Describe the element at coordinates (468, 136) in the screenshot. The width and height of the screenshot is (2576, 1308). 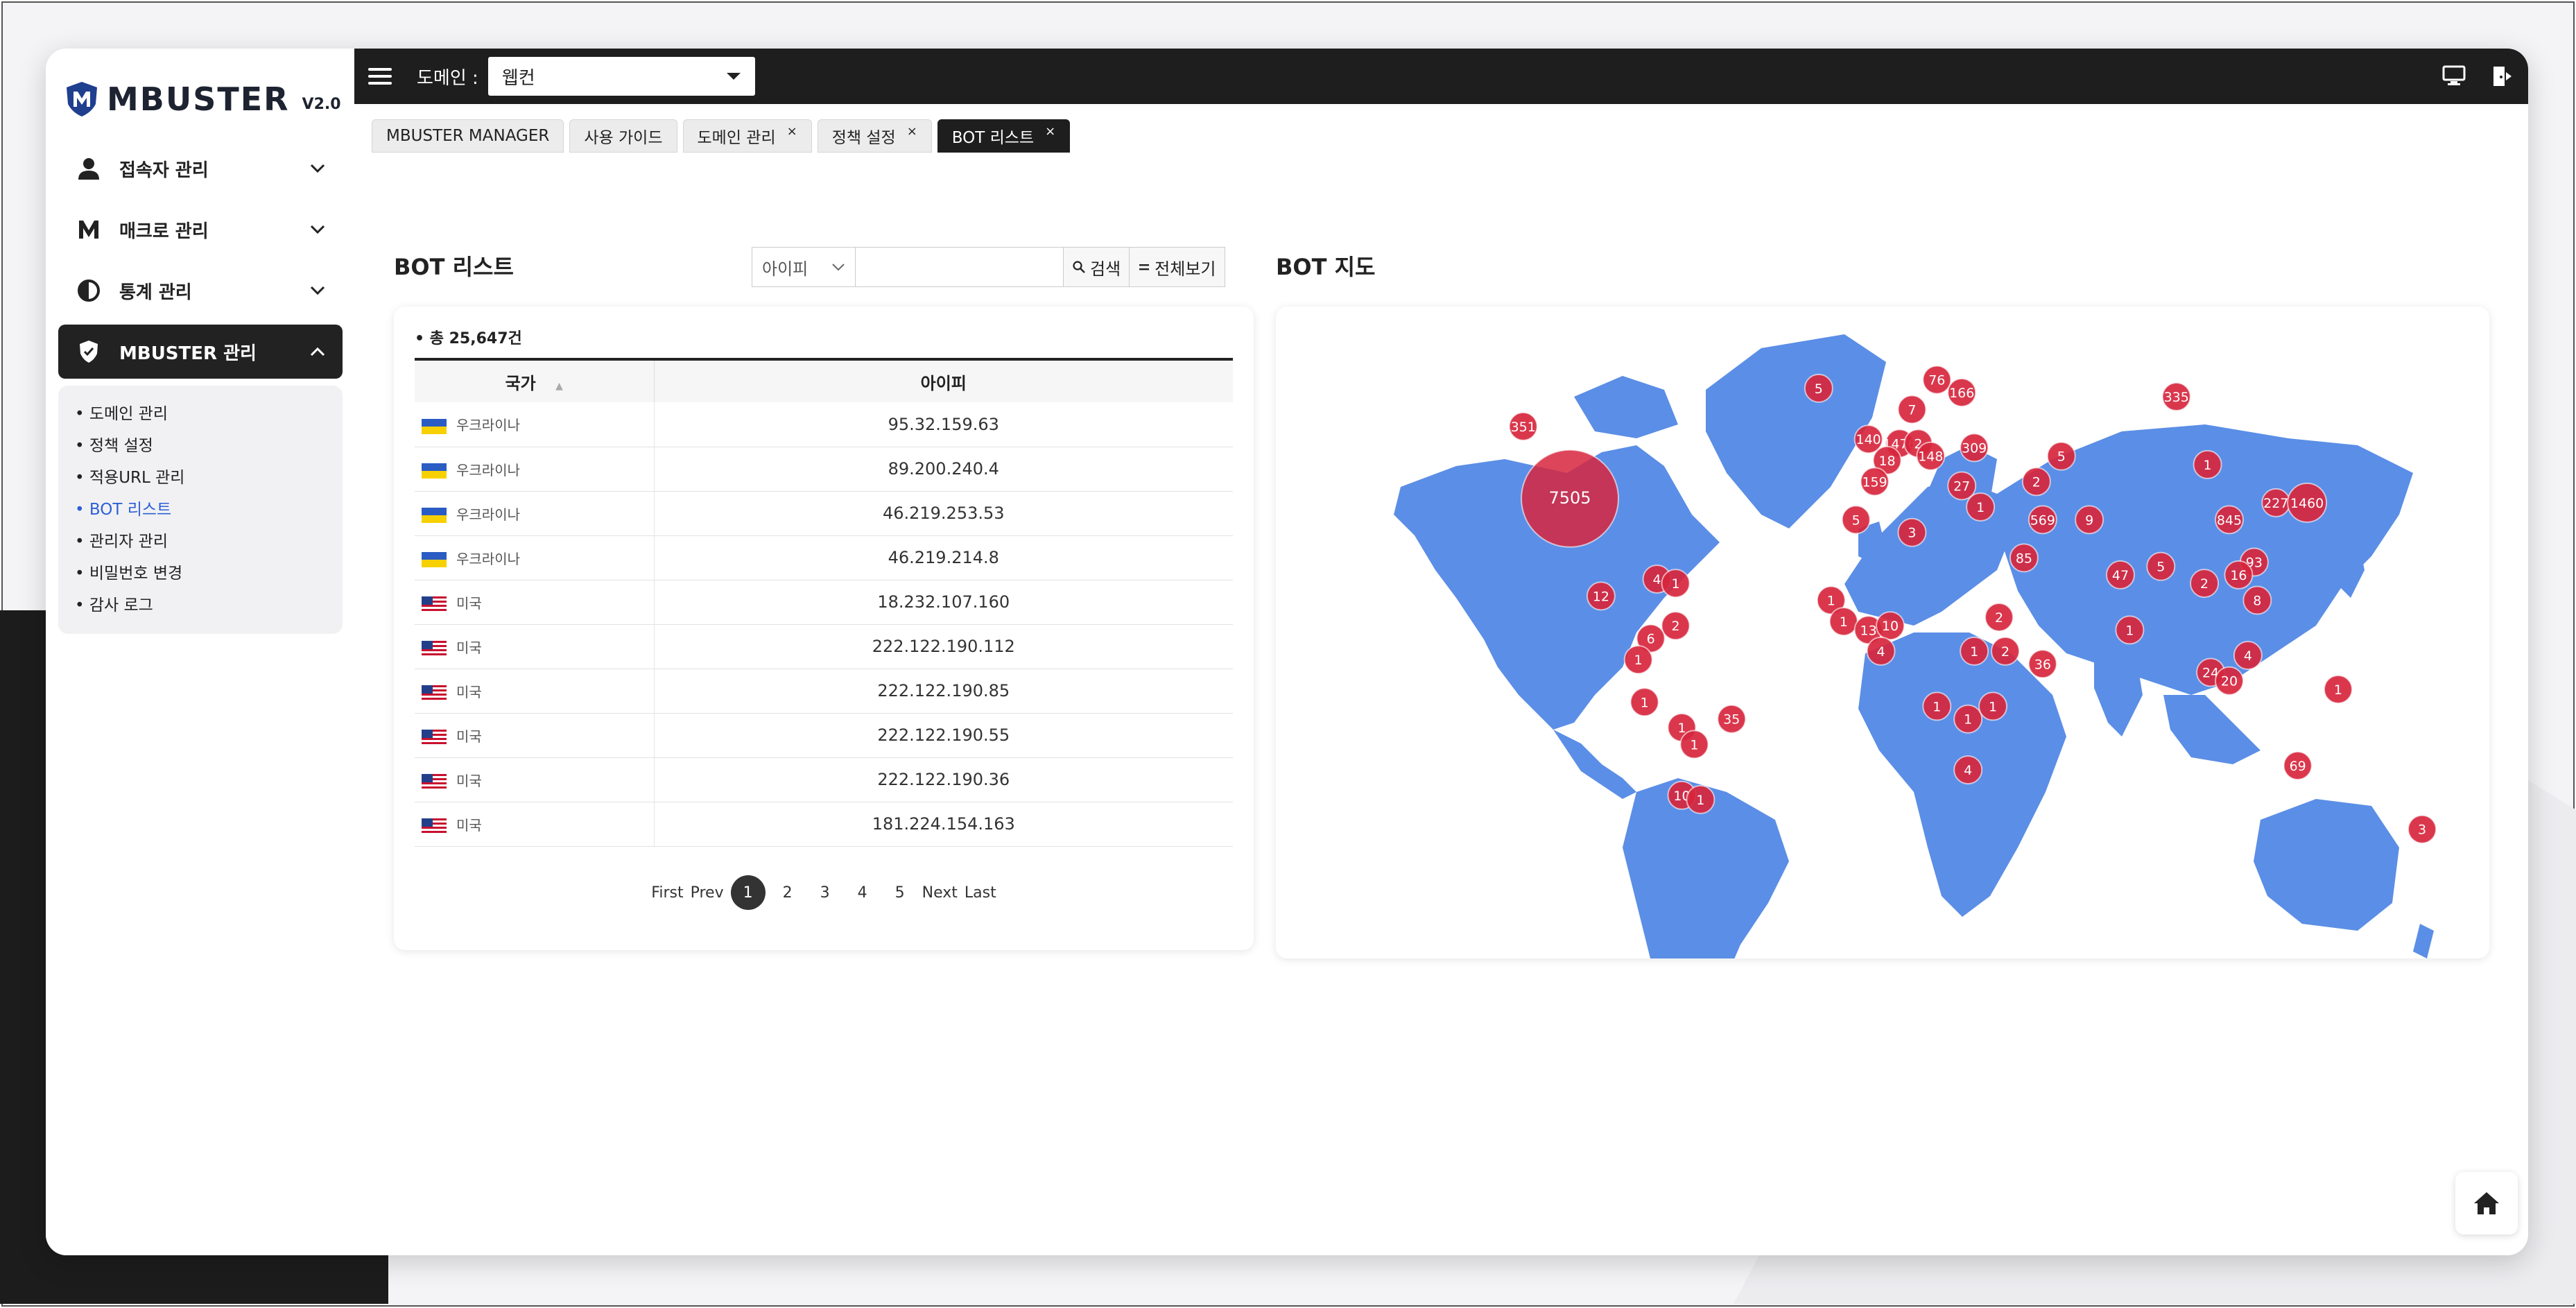
I see `tab-mbuster-manager: MBUSTER MANAGER` at that location.